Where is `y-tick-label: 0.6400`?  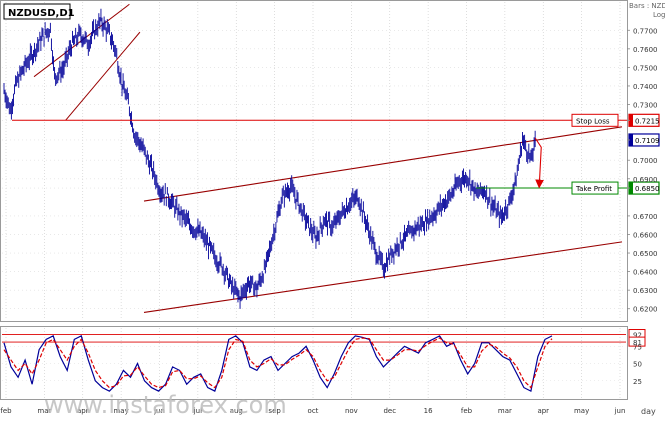
y-tick-label: 0.6400 is located at coordinates (645, 273).